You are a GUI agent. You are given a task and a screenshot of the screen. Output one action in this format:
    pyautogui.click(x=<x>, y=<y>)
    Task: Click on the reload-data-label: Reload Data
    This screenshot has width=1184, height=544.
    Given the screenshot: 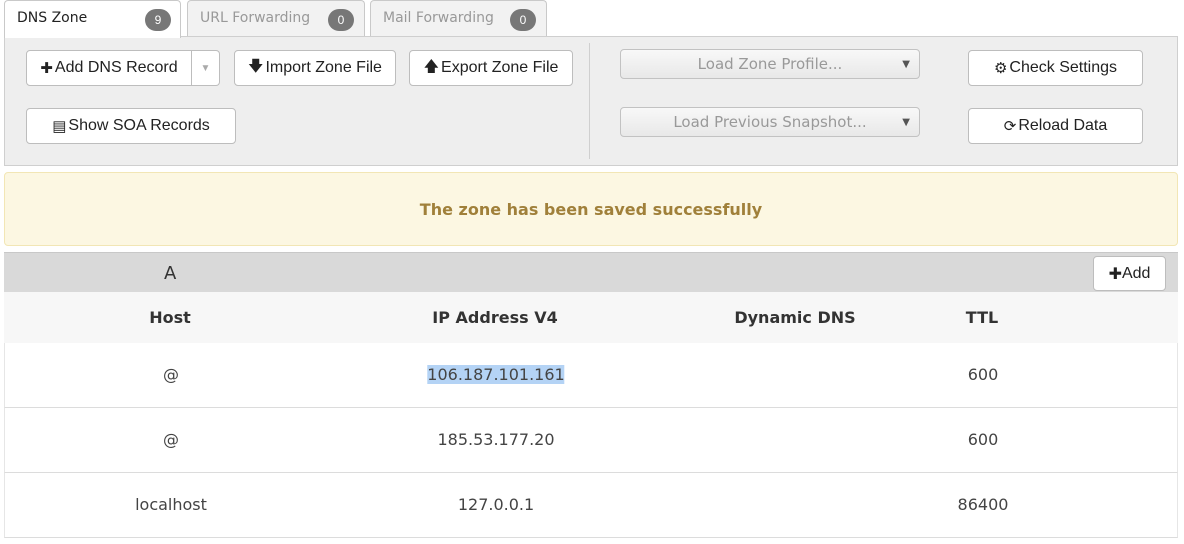 What is the action you would take?
    pyautogui.click(x=1063, y=125)
    